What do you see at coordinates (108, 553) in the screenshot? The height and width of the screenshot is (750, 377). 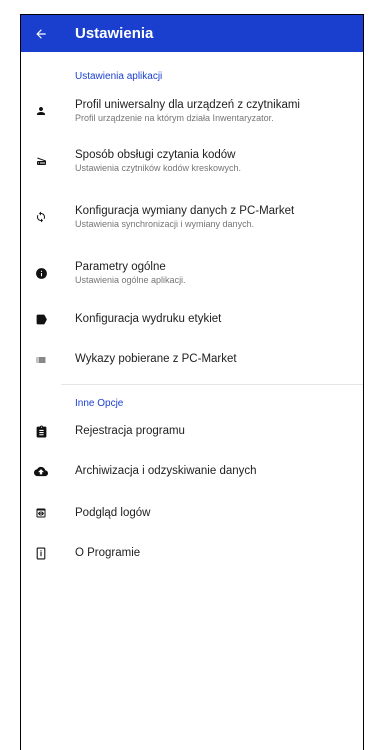 I see `item-title: O Programie` at bounding box center [108, 553].